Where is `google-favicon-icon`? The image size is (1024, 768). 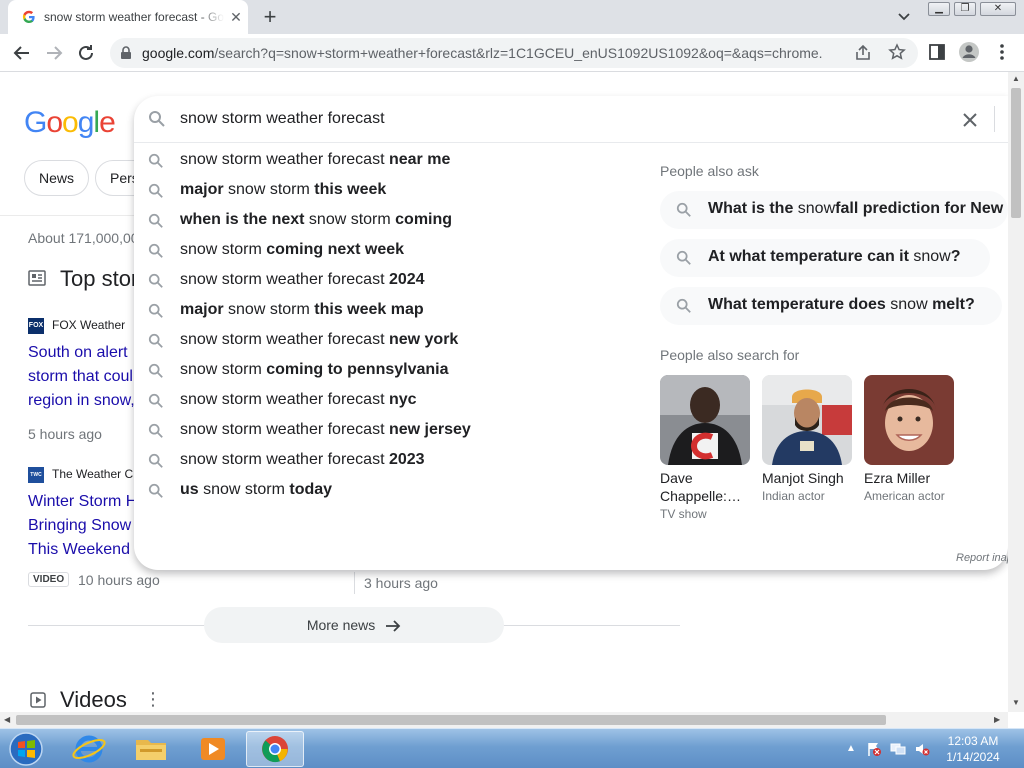 google-favicon-icon is located at coordinates (29, 17).